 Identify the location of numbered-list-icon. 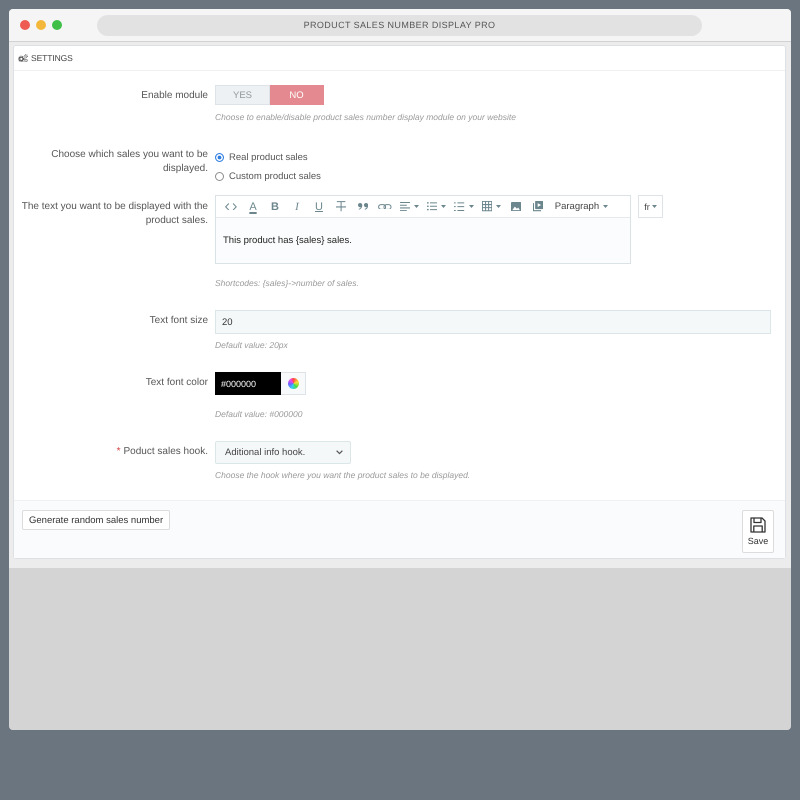
(459, 207).